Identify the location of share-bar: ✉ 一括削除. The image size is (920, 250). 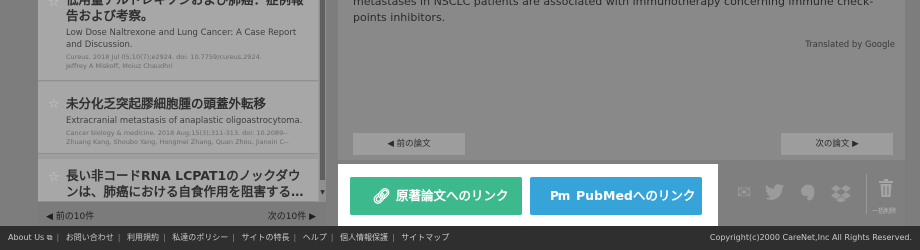
(811, 195).